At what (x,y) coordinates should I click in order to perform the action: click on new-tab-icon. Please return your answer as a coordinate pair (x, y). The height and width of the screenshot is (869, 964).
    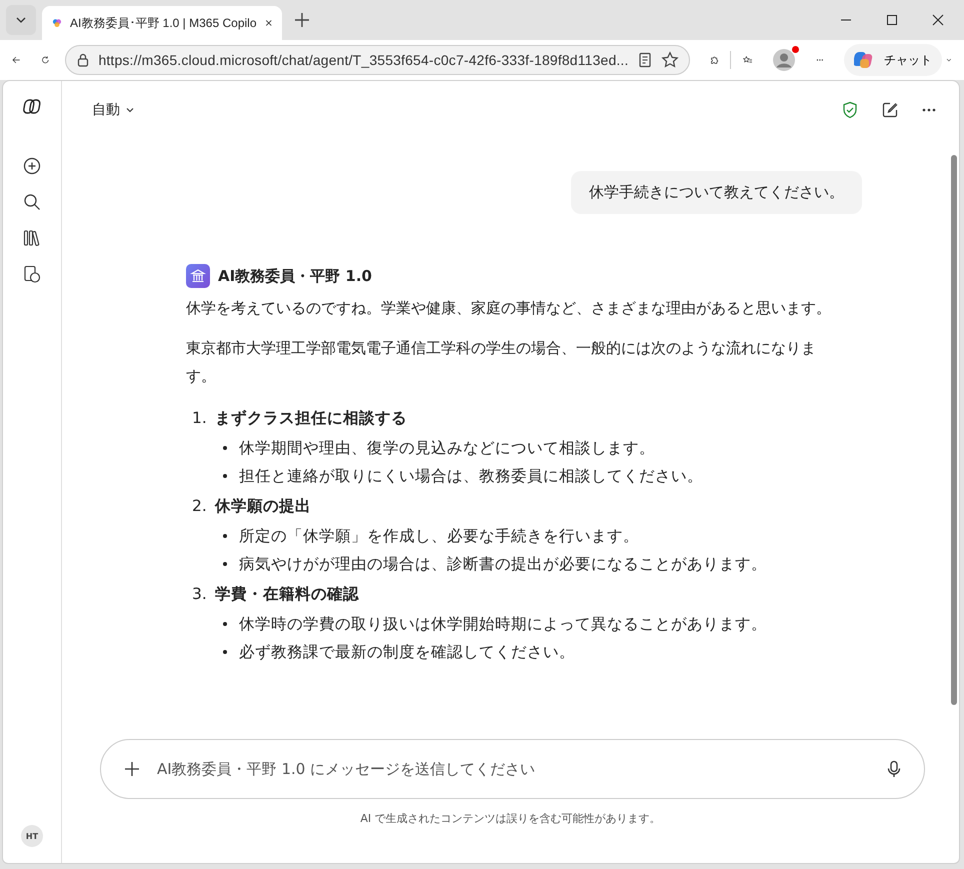
    Looking at the image, I should click on (302, 20).